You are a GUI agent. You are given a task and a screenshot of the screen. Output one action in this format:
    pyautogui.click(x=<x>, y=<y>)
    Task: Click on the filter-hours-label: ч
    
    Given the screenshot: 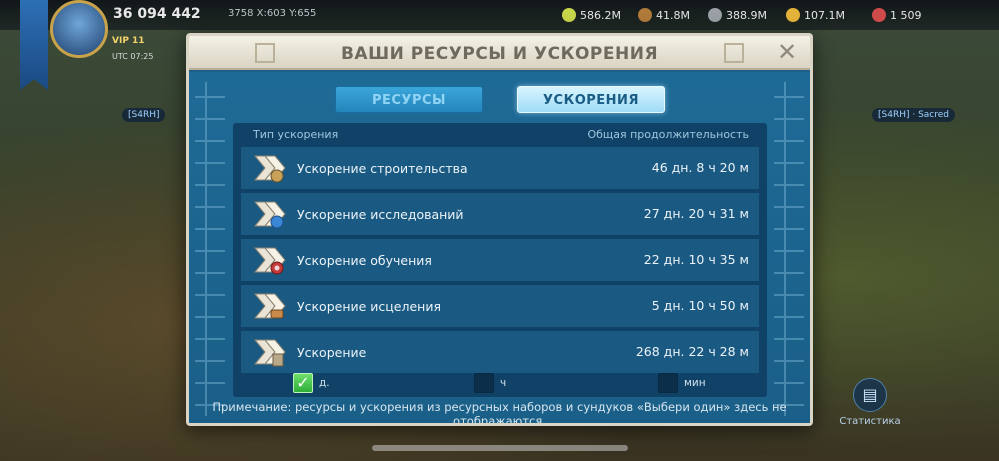 What is the action you would take?
    pyautogui.click(x=503, y=383)
    